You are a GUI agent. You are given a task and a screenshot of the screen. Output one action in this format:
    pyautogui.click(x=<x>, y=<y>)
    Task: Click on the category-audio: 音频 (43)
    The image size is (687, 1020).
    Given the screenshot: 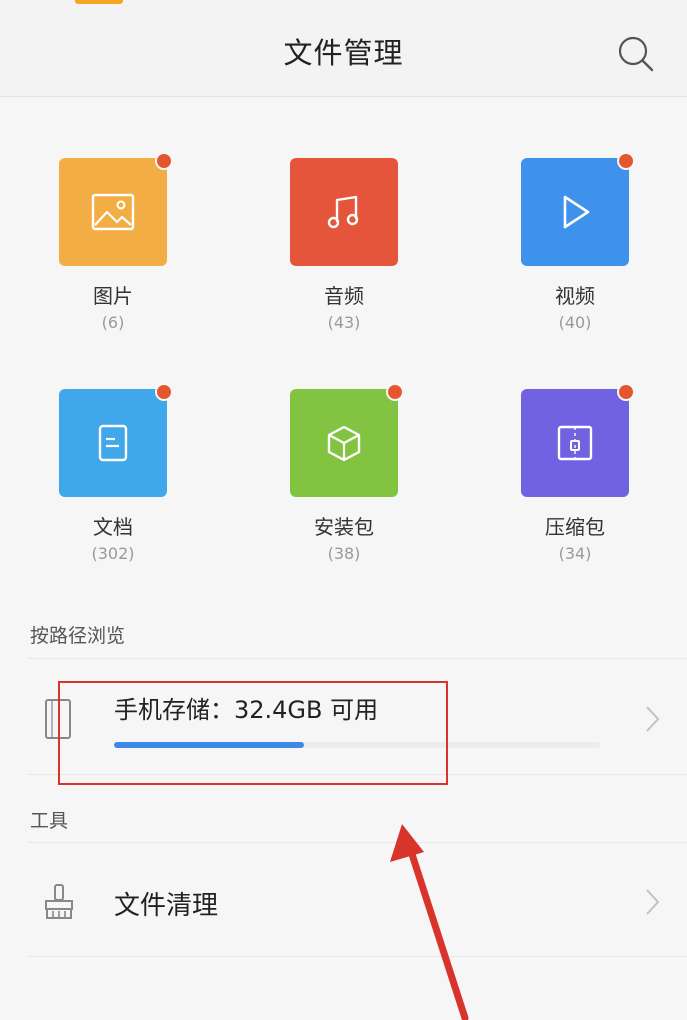 What is the action you would take?
    pyautogui.click(x=344, y=245)
    